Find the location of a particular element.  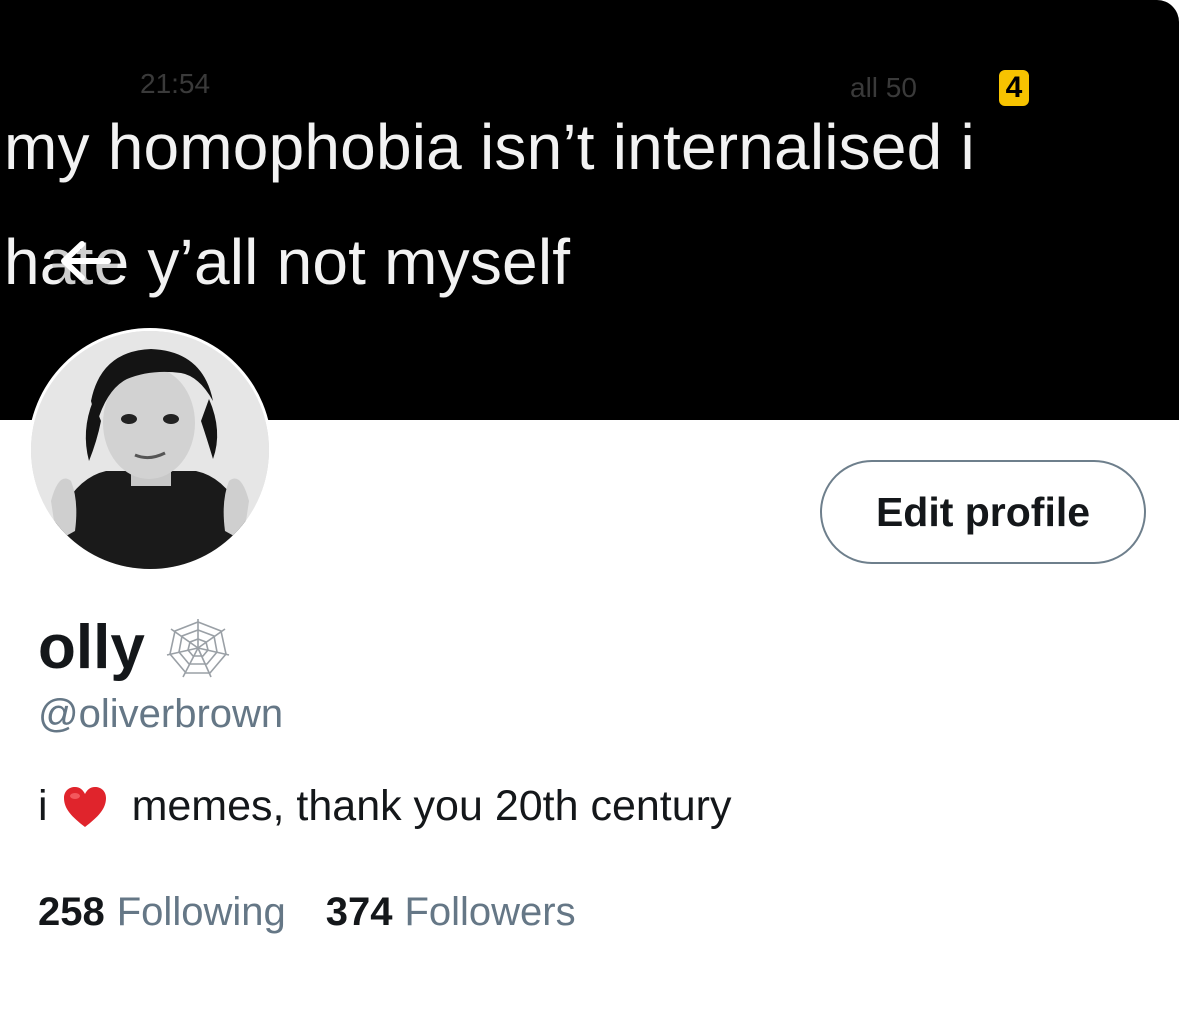

avatar is located at coordinates (150, 450).